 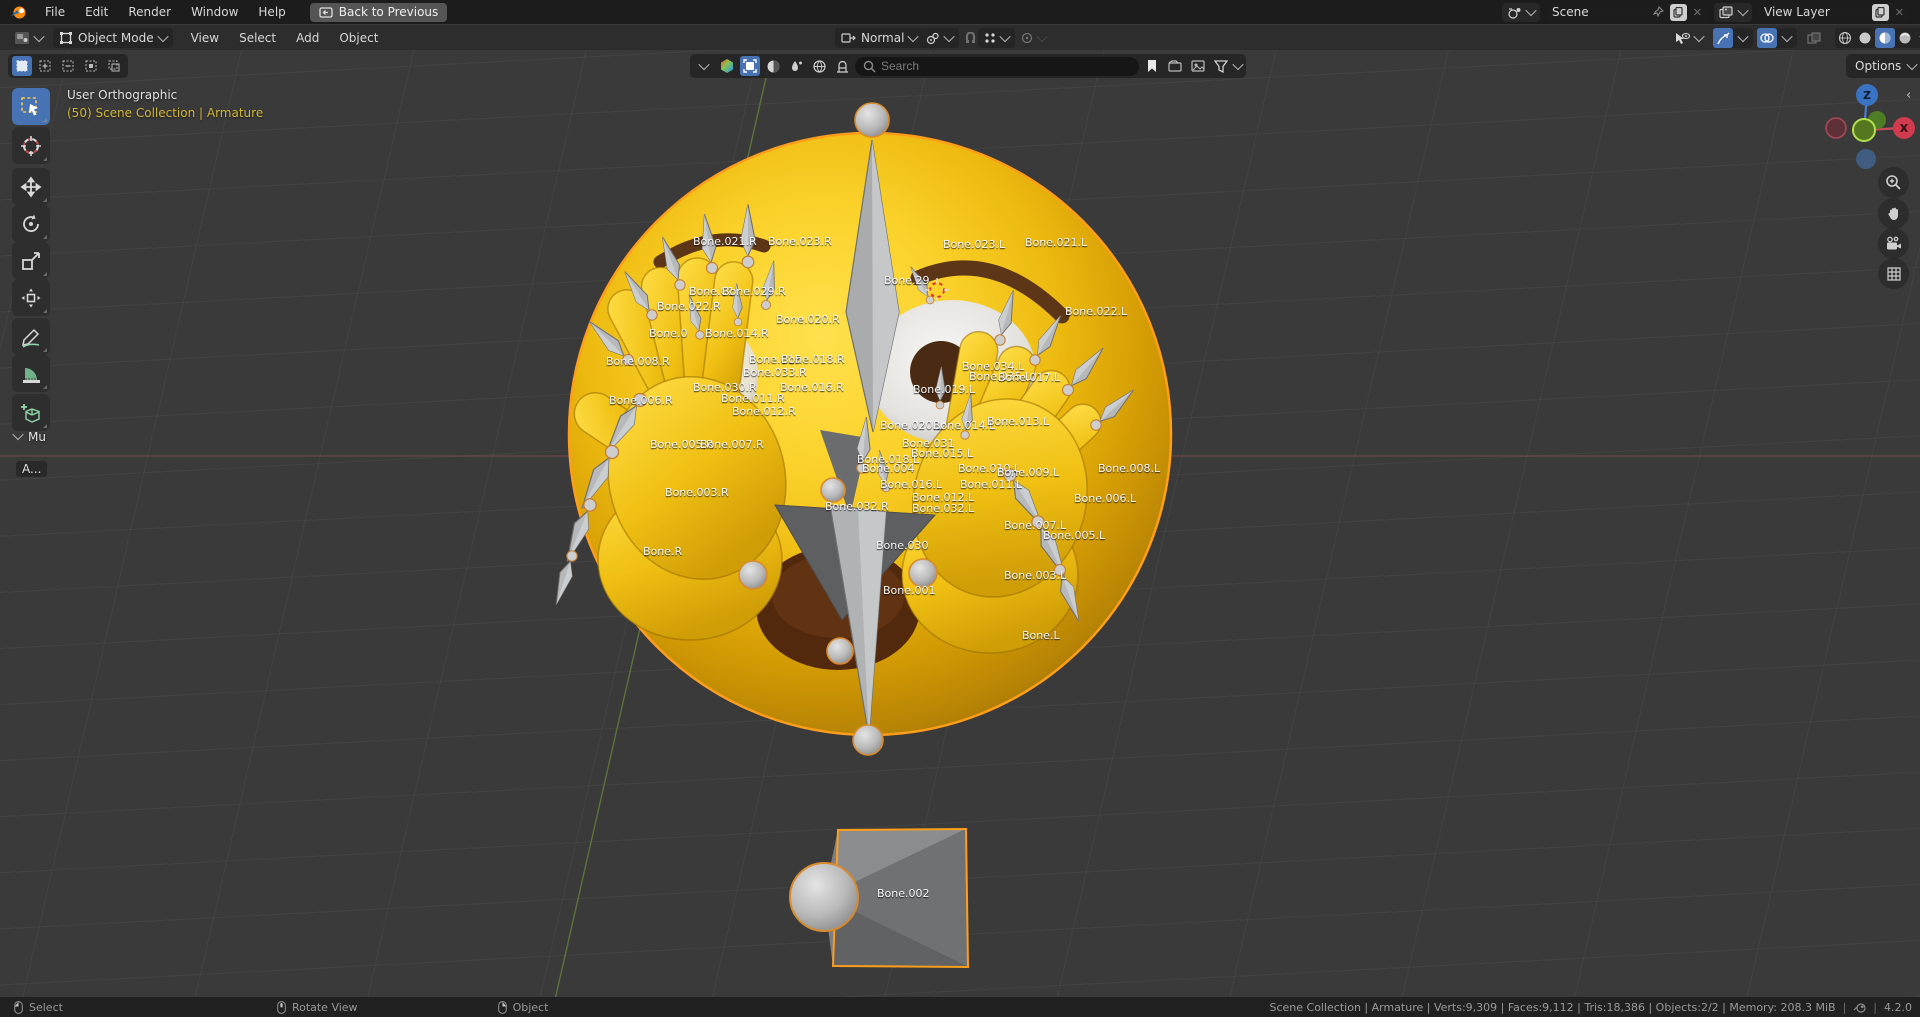 I want to click on menu-add: Add, so click(x=307, y=38).